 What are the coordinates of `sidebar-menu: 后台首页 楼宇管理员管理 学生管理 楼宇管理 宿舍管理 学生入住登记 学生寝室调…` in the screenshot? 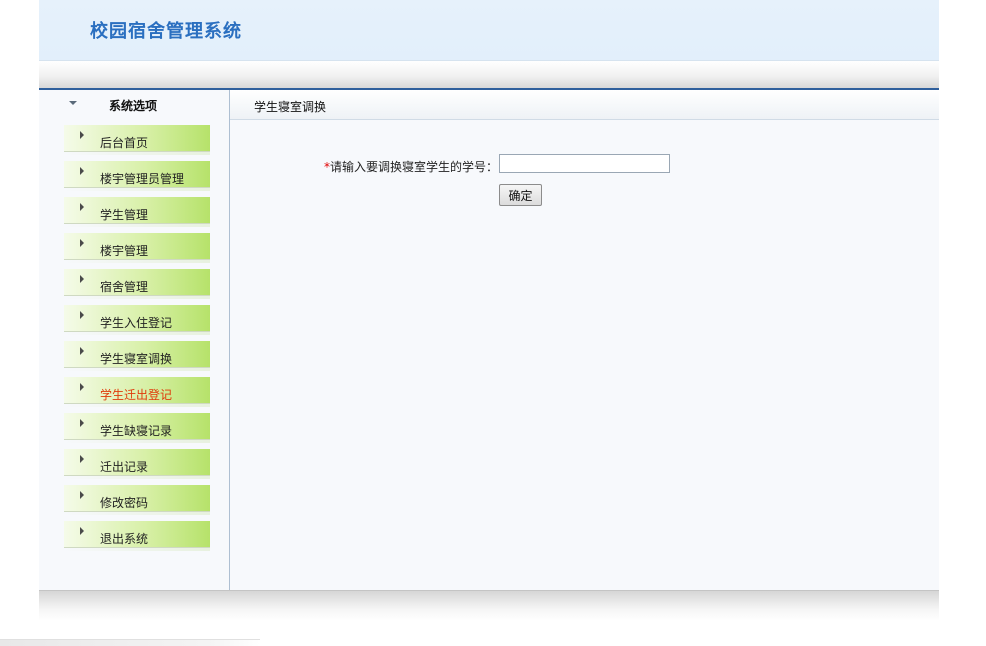 It's located at (137, 341).